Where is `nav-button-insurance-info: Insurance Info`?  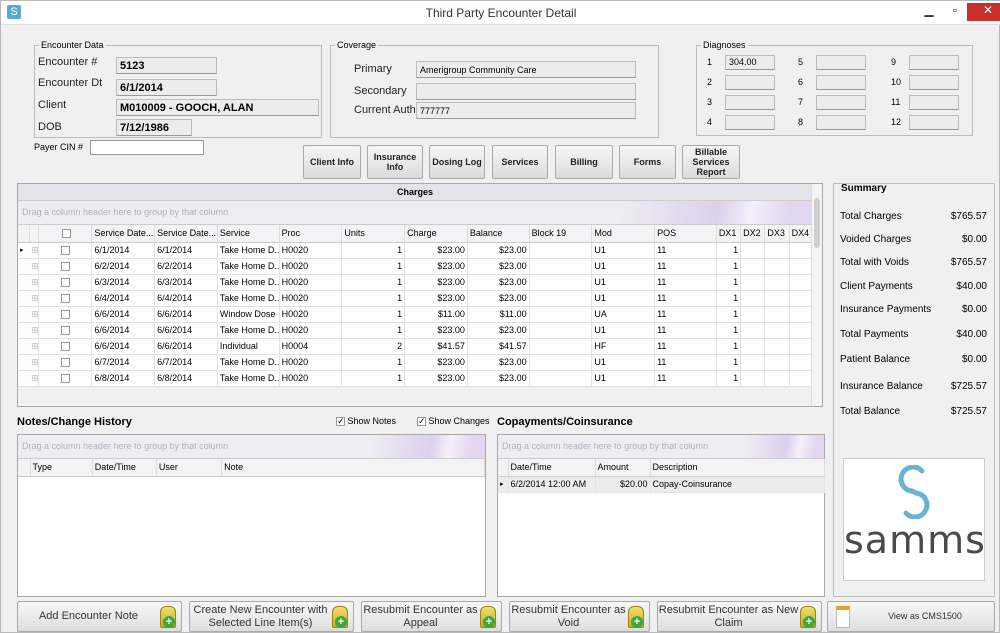 nav-button-insurance-info: Insurance Info is located at coordinates (395, 162).